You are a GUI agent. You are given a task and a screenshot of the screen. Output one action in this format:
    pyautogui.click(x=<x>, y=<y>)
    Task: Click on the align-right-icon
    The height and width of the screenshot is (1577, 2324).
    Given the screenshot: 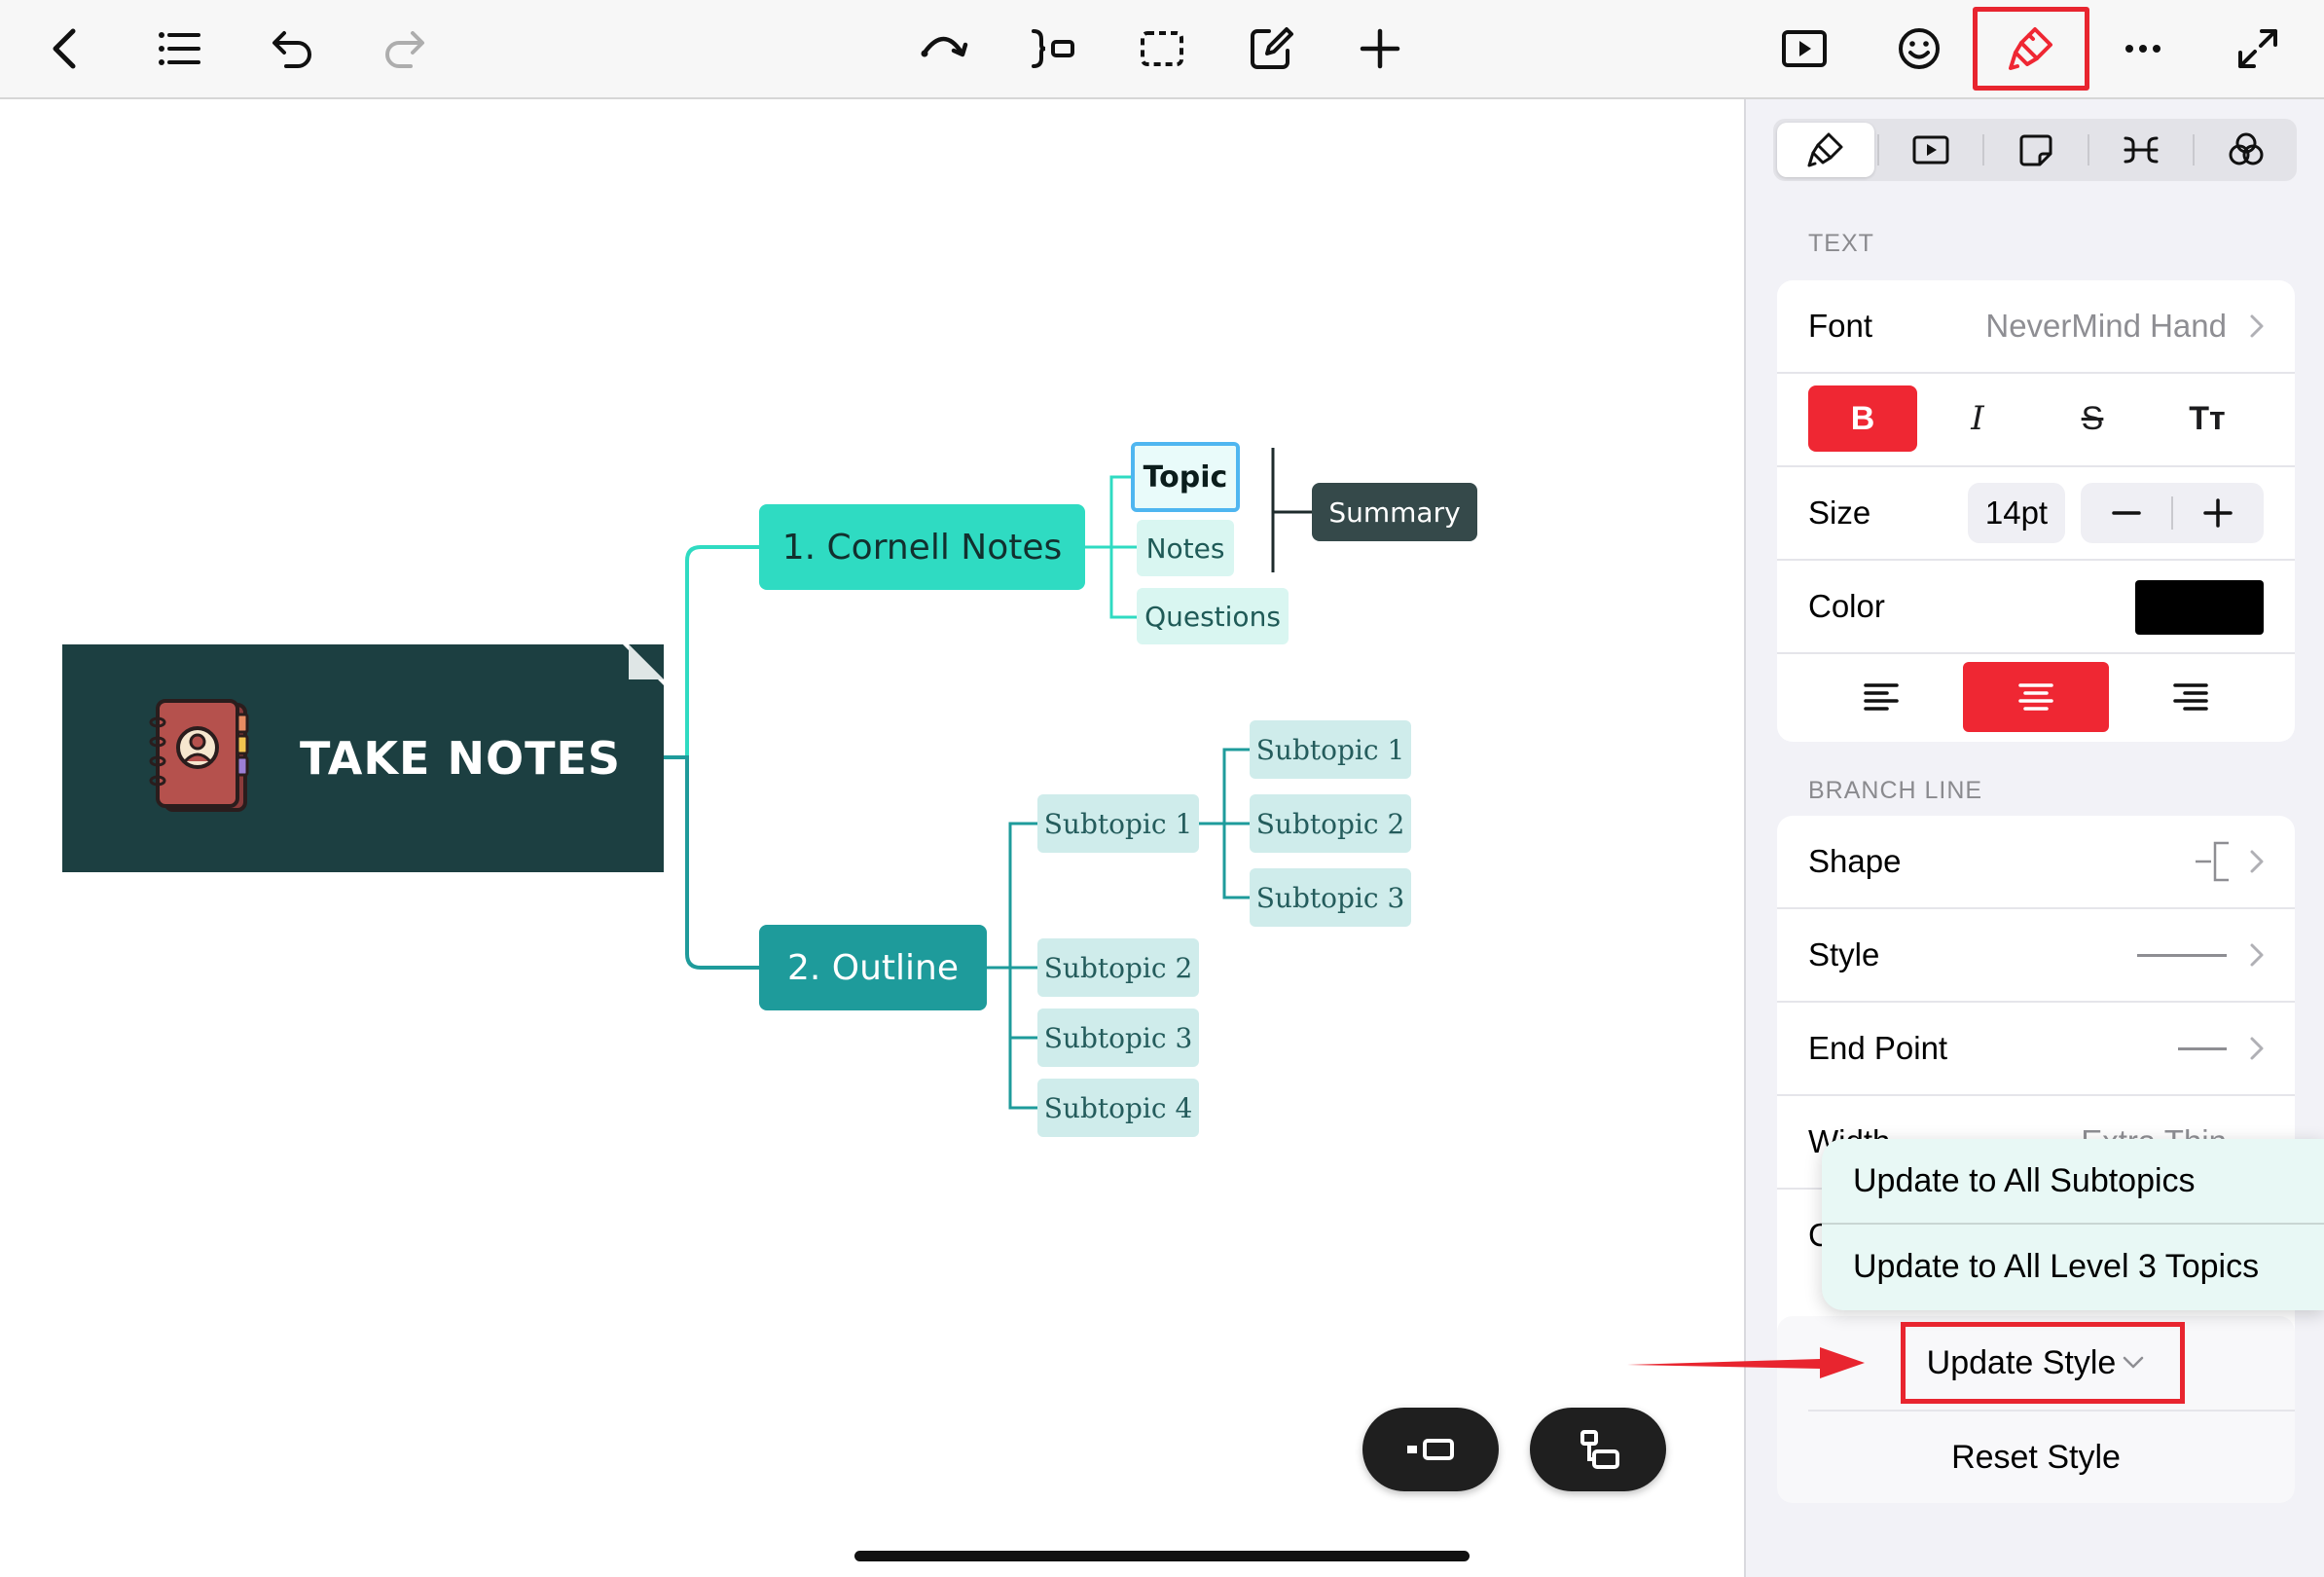 What is the action you would take?
    pyautogui.click(x=2190, y=697)
    